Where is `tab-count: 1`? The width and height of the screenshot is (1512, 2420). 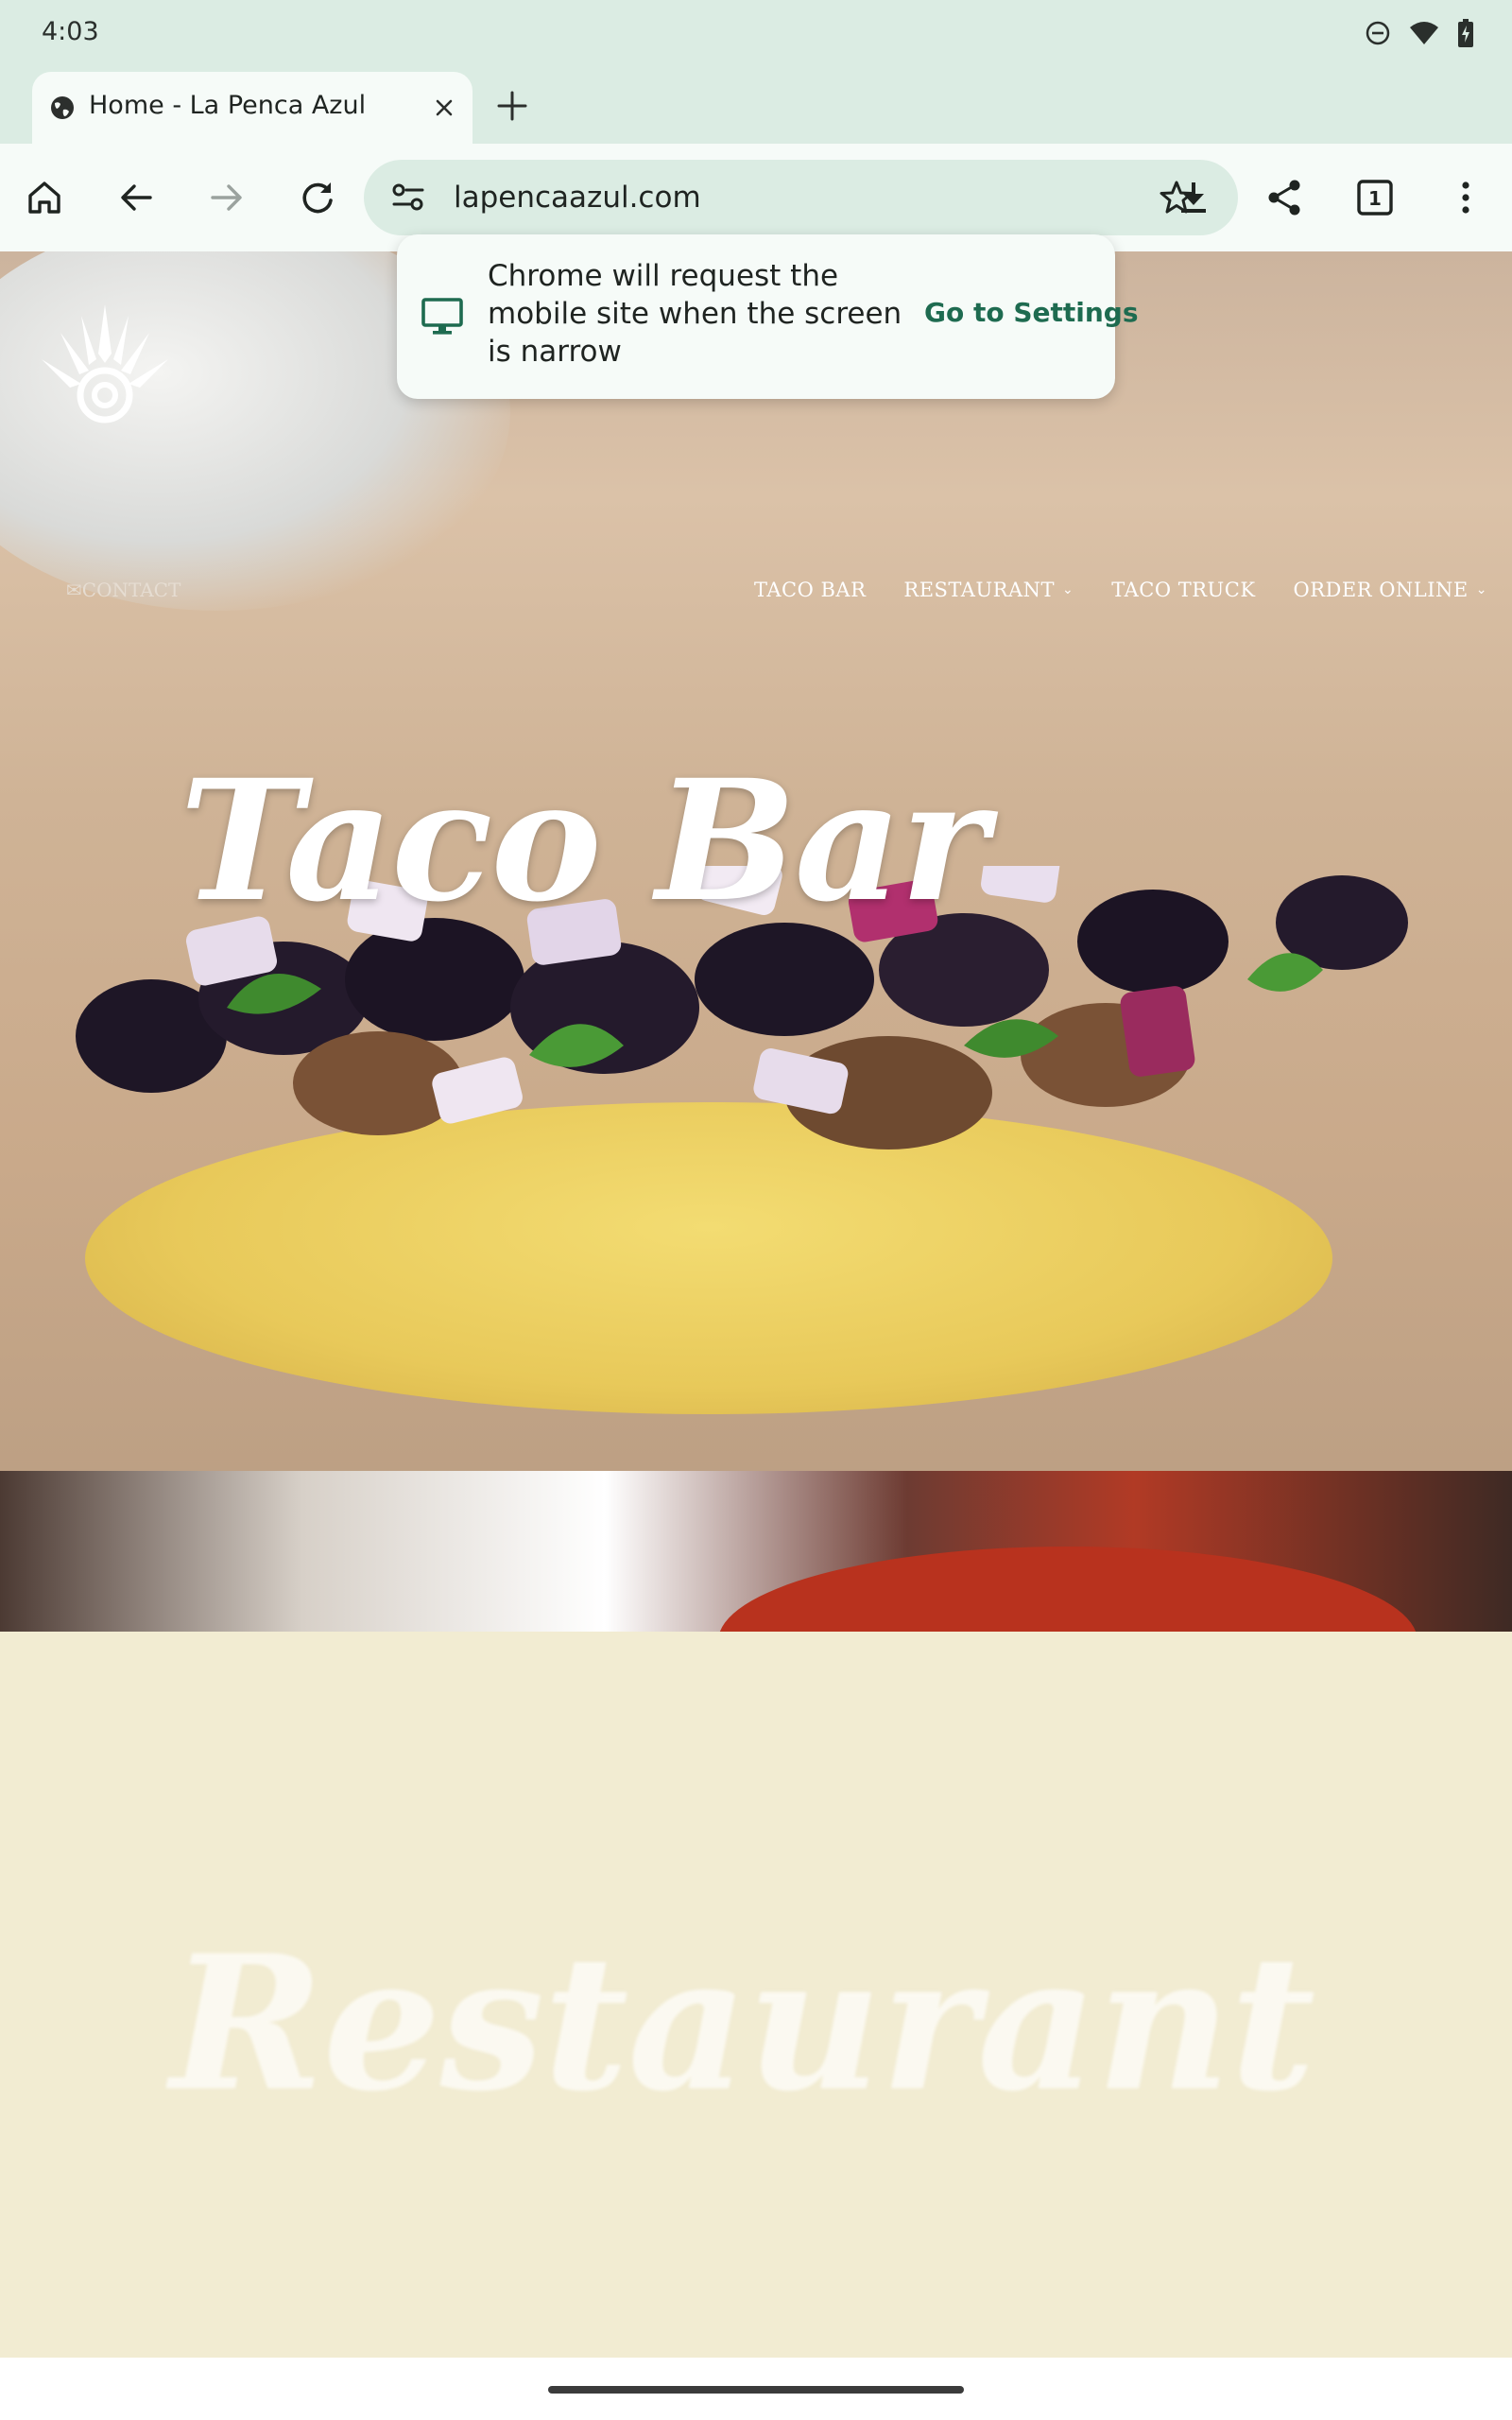
tab-count: 1 is located at coordinates (1375, 198).